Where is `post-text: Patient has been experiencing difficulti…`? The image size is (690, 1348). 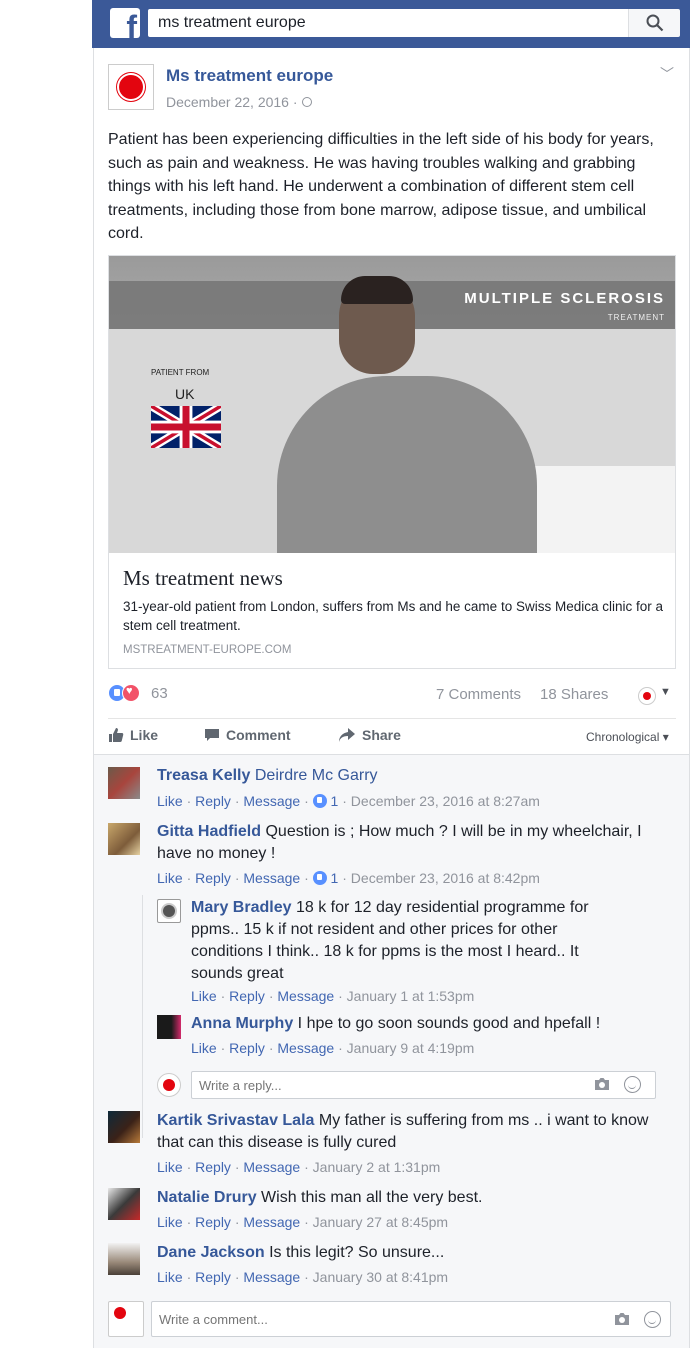
post-text: Patient has been experiencing difficulti… is located at coordinates (381, 186).